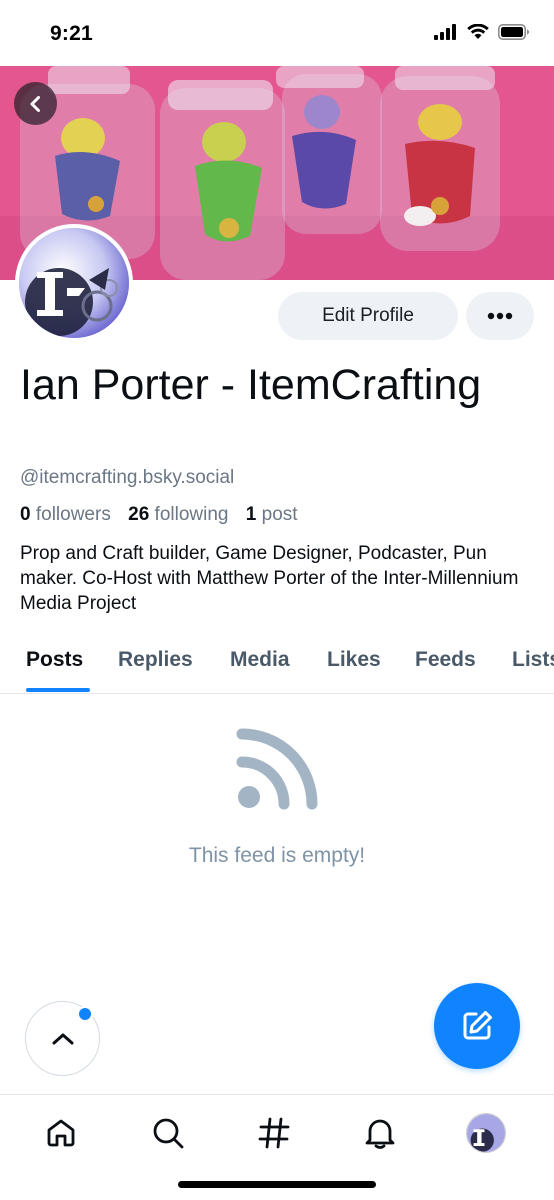 Image resolution: width=554 pixels, height=1200 pixels. Describe the element at coordinates (155, 660) in the screenshot. I see `tab-replies: Replies` at that location.